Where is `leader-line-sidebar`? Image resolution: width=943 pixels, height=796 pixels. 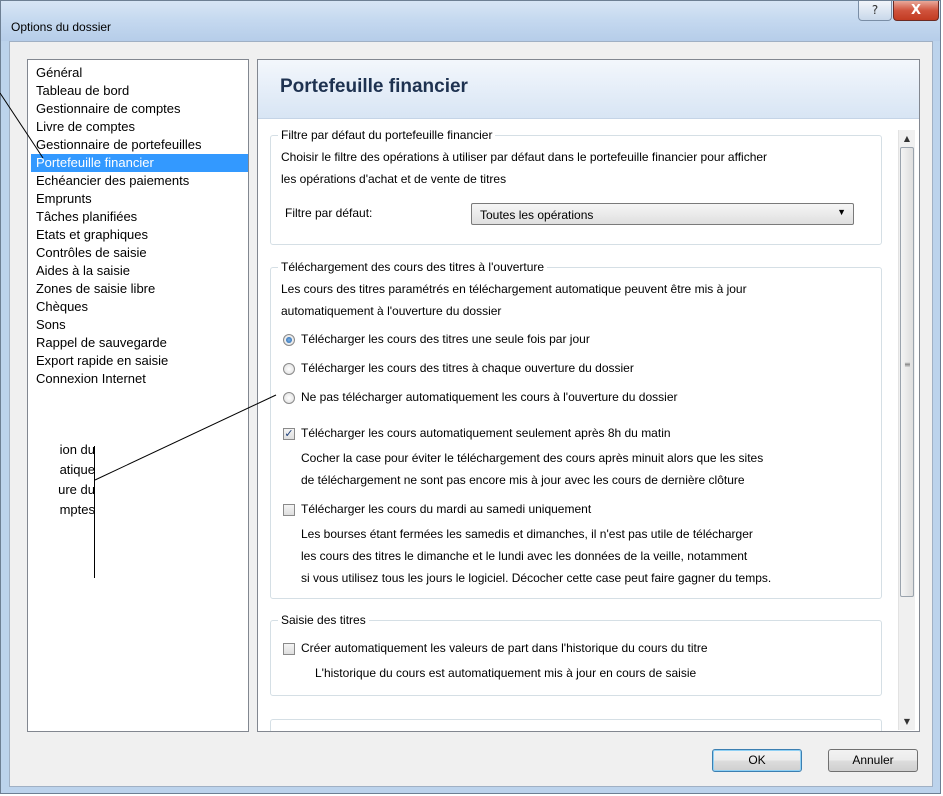
leader-line-sidebar is located at coordinates (22, 125).